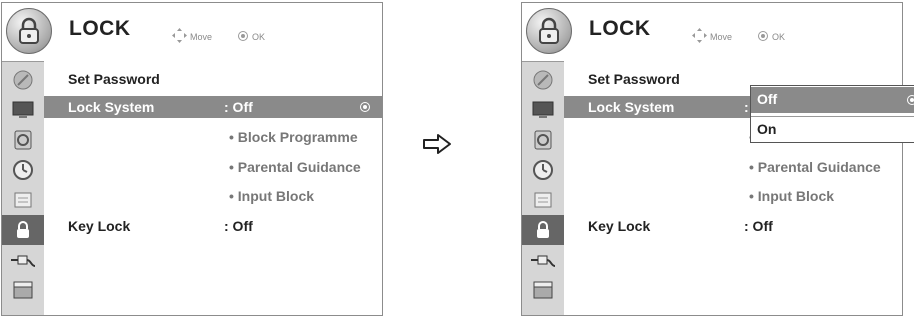  I want to click on dropdown-option-off: Off, so click(832, 100).